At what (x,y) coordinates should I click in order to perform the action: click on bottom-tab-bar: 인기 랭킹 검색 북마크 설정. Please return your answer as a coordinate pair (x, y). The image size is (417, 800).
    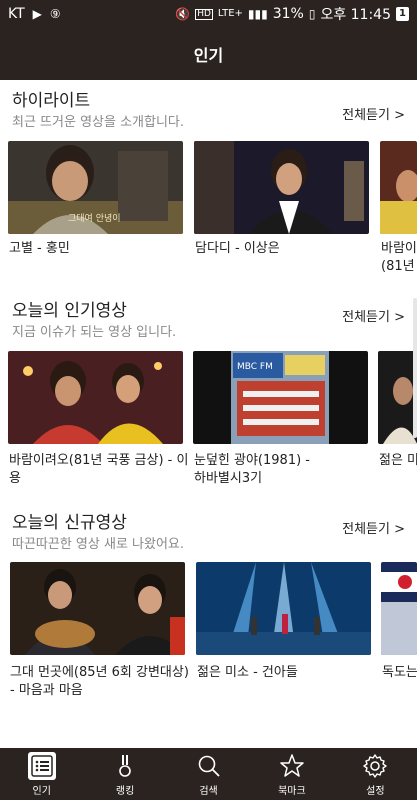
    Looking at the image, I should click on (208, 774).